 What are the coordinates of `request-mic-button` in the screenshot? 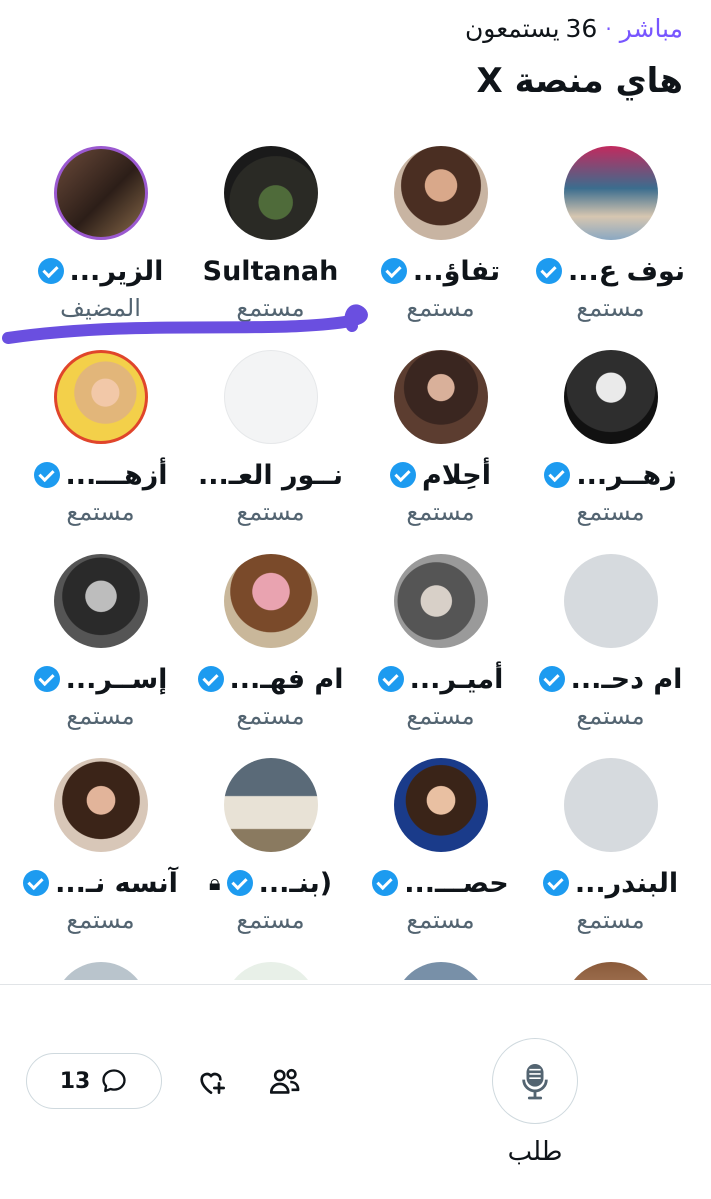 It's located at (535, 1081).